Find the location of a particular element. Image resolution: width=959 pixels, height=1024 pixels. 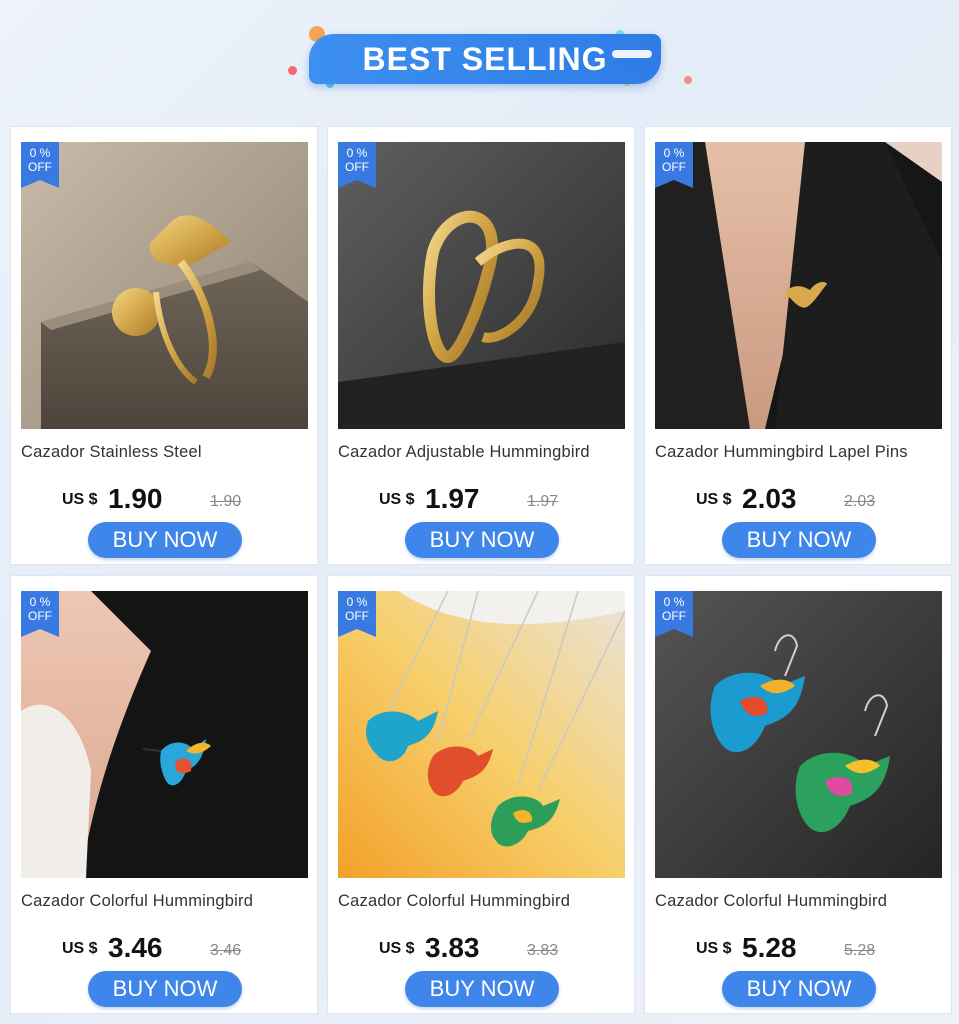

original-price: 5.28 is located at coordinates (860, 950).